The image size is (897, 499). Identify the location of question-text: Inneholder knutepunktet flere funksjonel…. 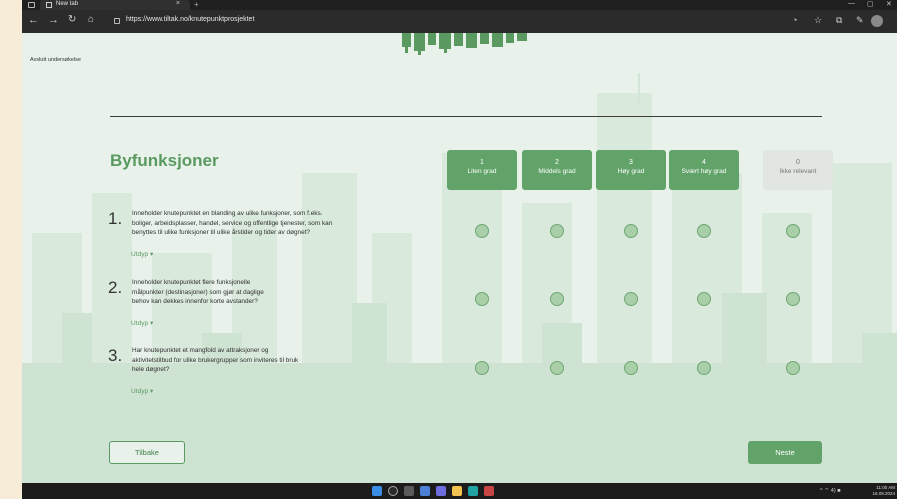
(198, 292).